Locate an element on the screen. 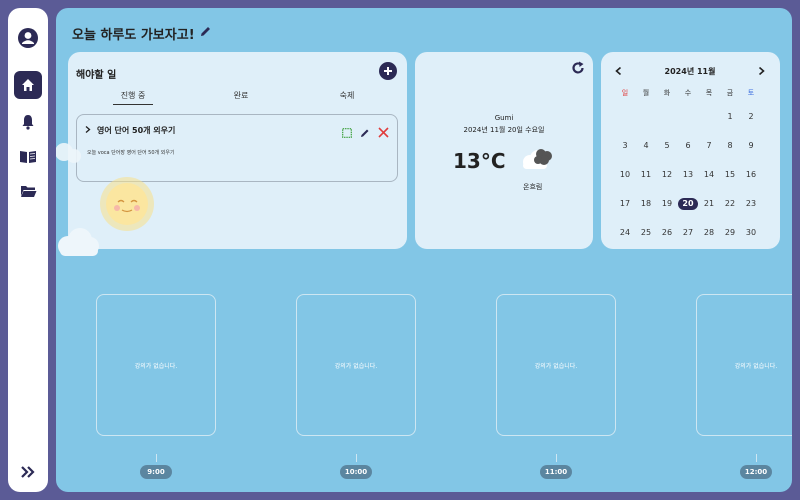 This screenshot has width=800, height=500. time-label: 11:00 is located at coordinates (556, 472).